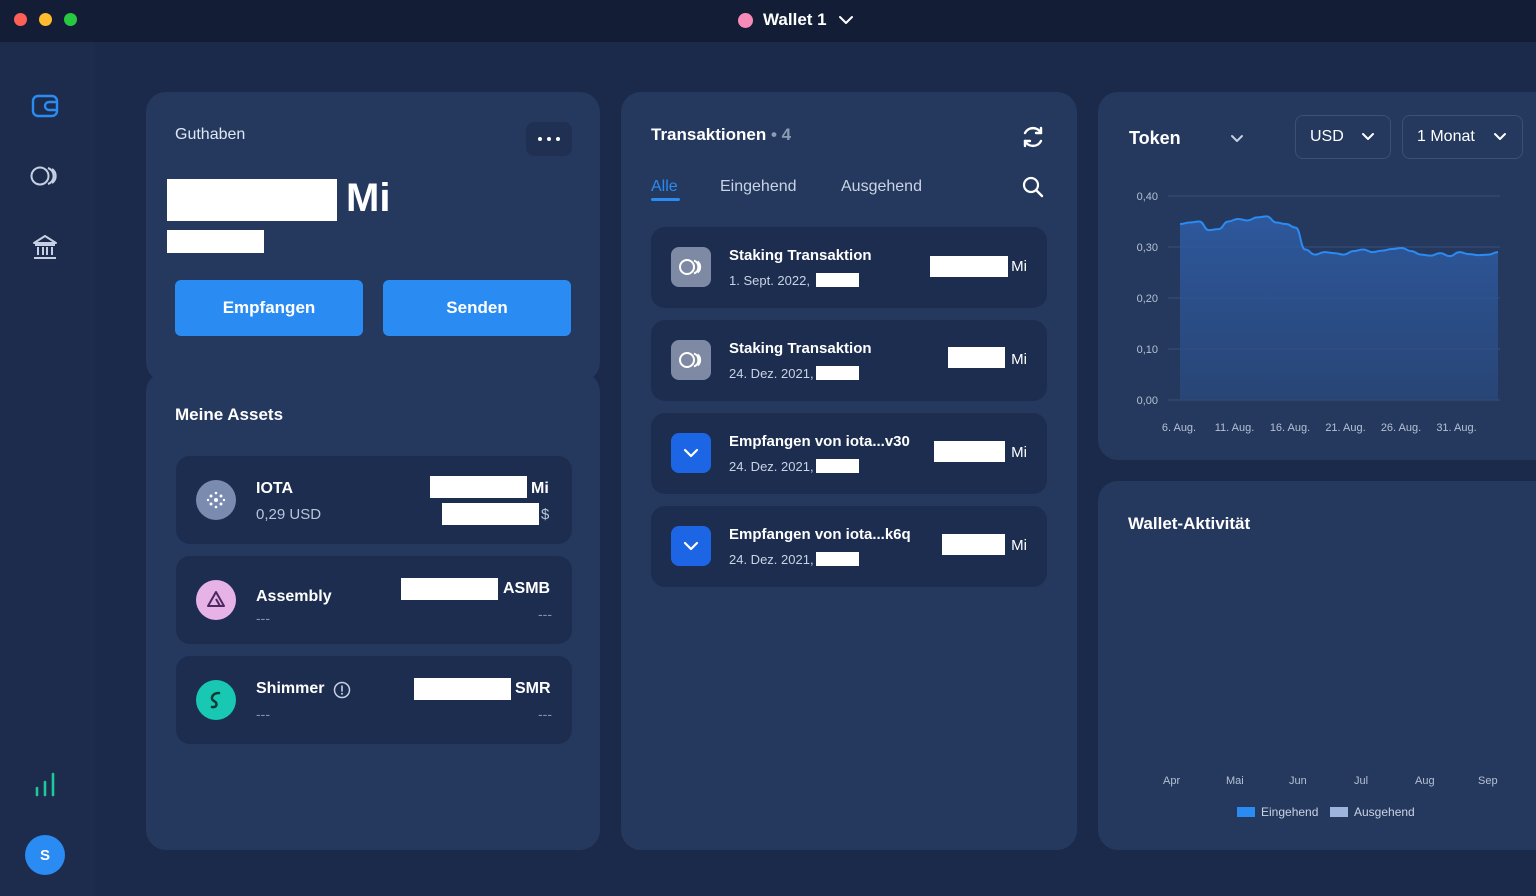 Image resolution: width=1536 pixels, height=896 pixels. I want to click on maximize-window-button, so click(70, 19).